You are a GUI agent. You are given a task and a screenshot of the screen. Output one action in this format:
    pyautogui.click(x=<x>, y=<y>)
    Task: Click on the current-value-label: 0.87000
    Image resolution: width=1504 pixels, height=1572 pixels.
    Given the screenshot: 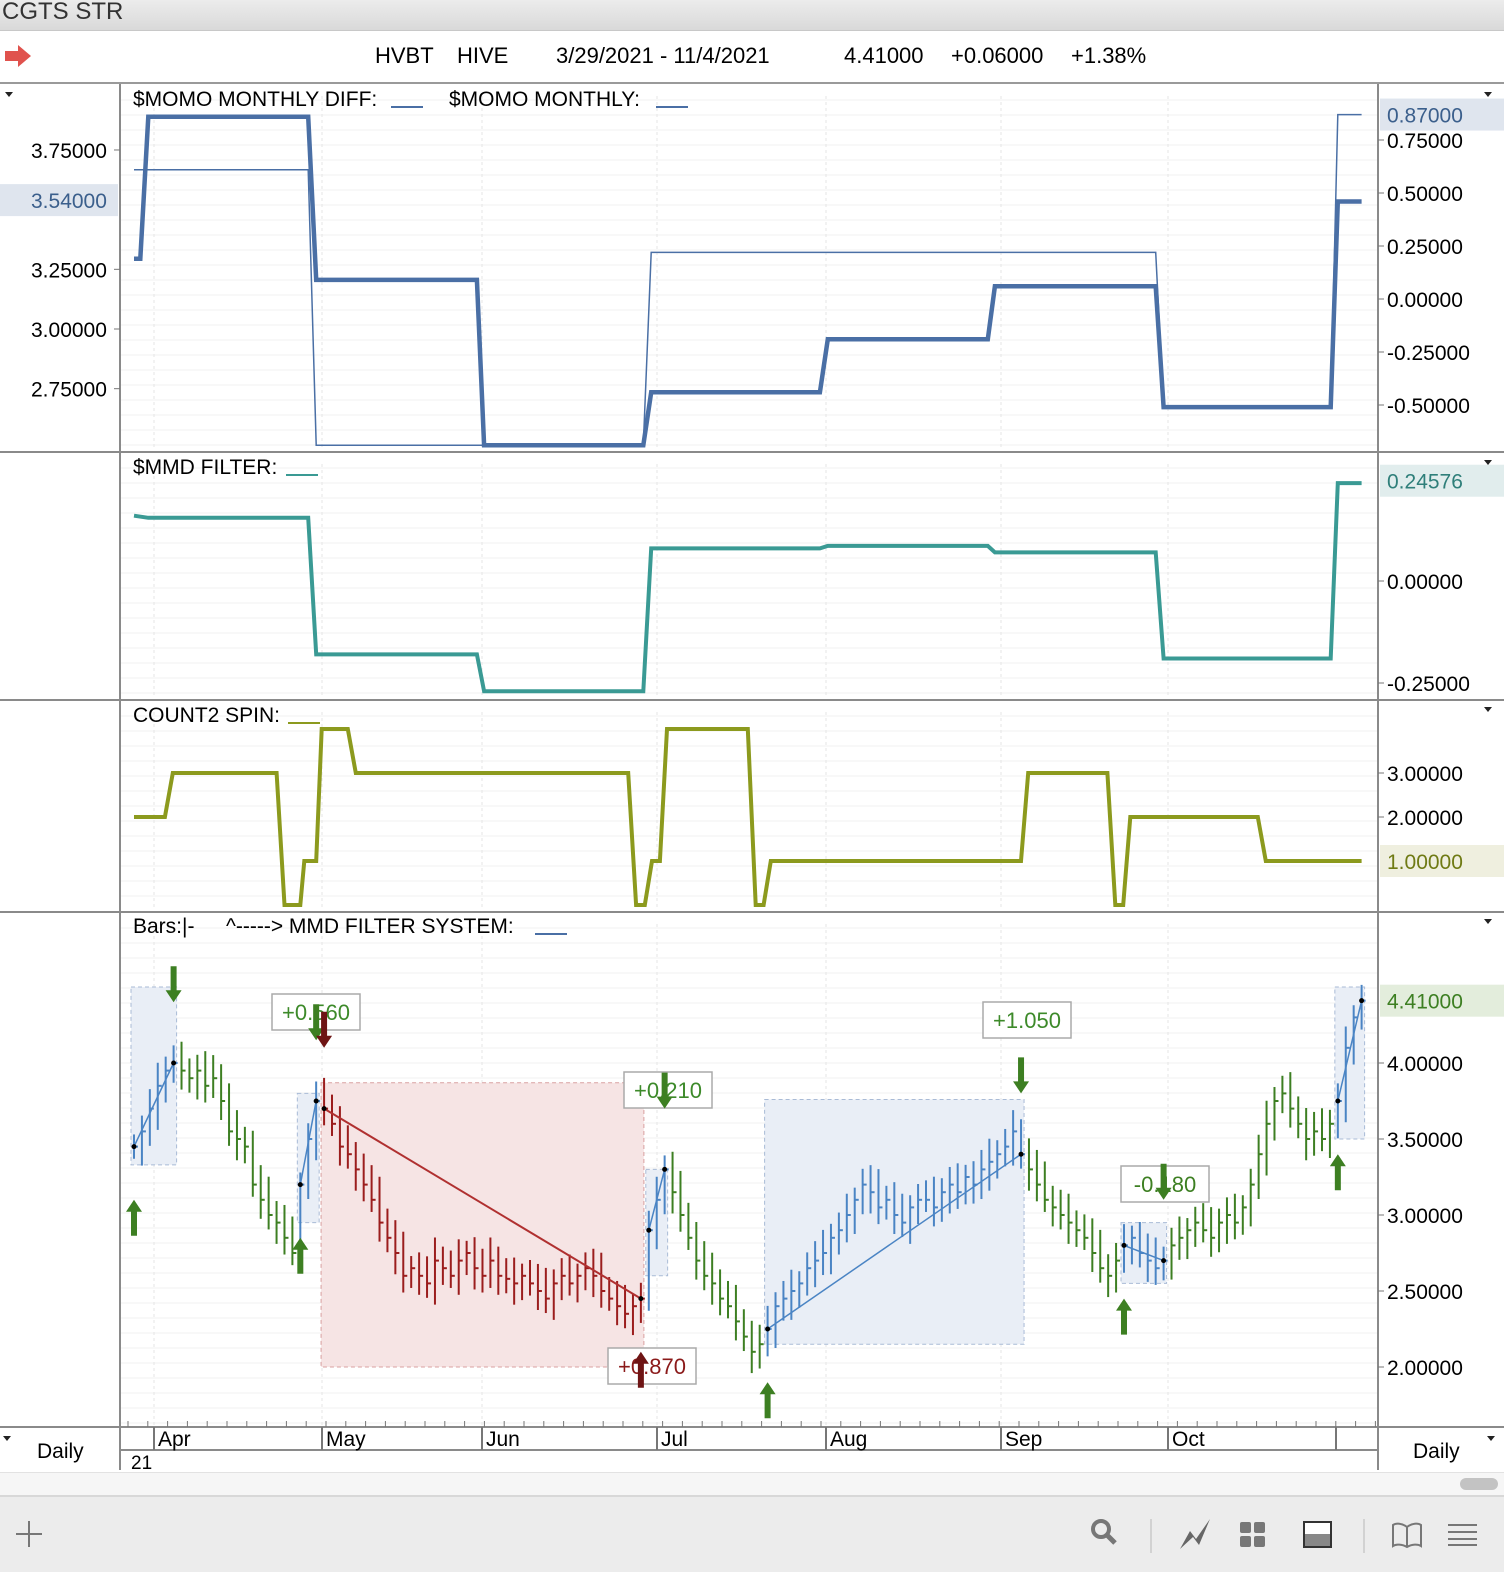 What is the action you would take?
    pyautogui.click(x=1425, y=116)
    